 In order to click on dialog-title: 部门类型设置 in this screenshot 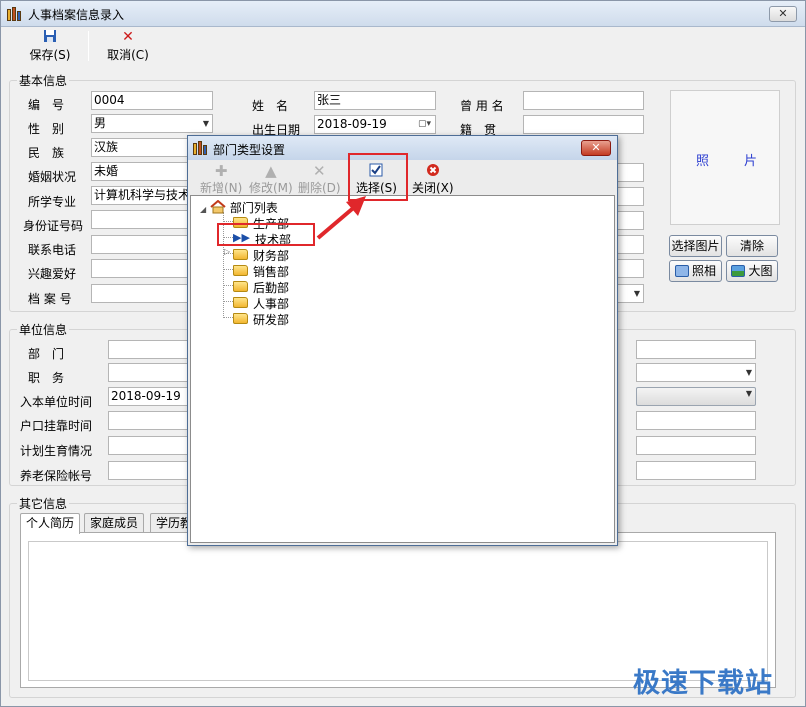, I will do `click(249, 150)`.